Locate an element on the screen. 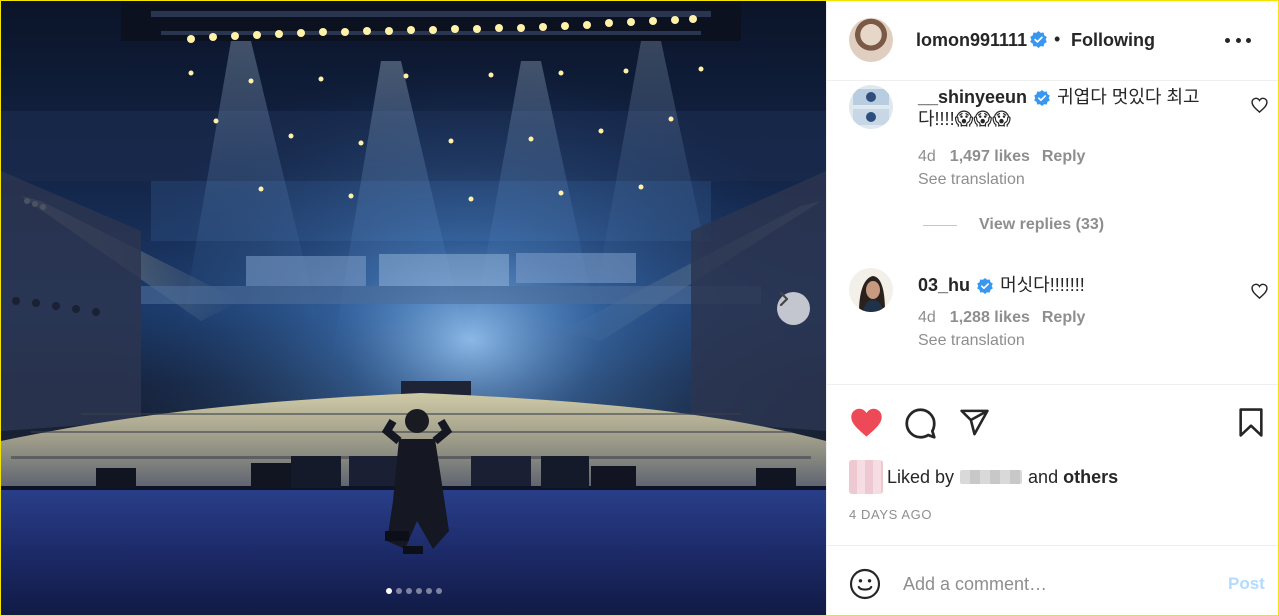 This screenshot has height=616, width=1279. carousel-indicator is located at coordinates (413, 591).